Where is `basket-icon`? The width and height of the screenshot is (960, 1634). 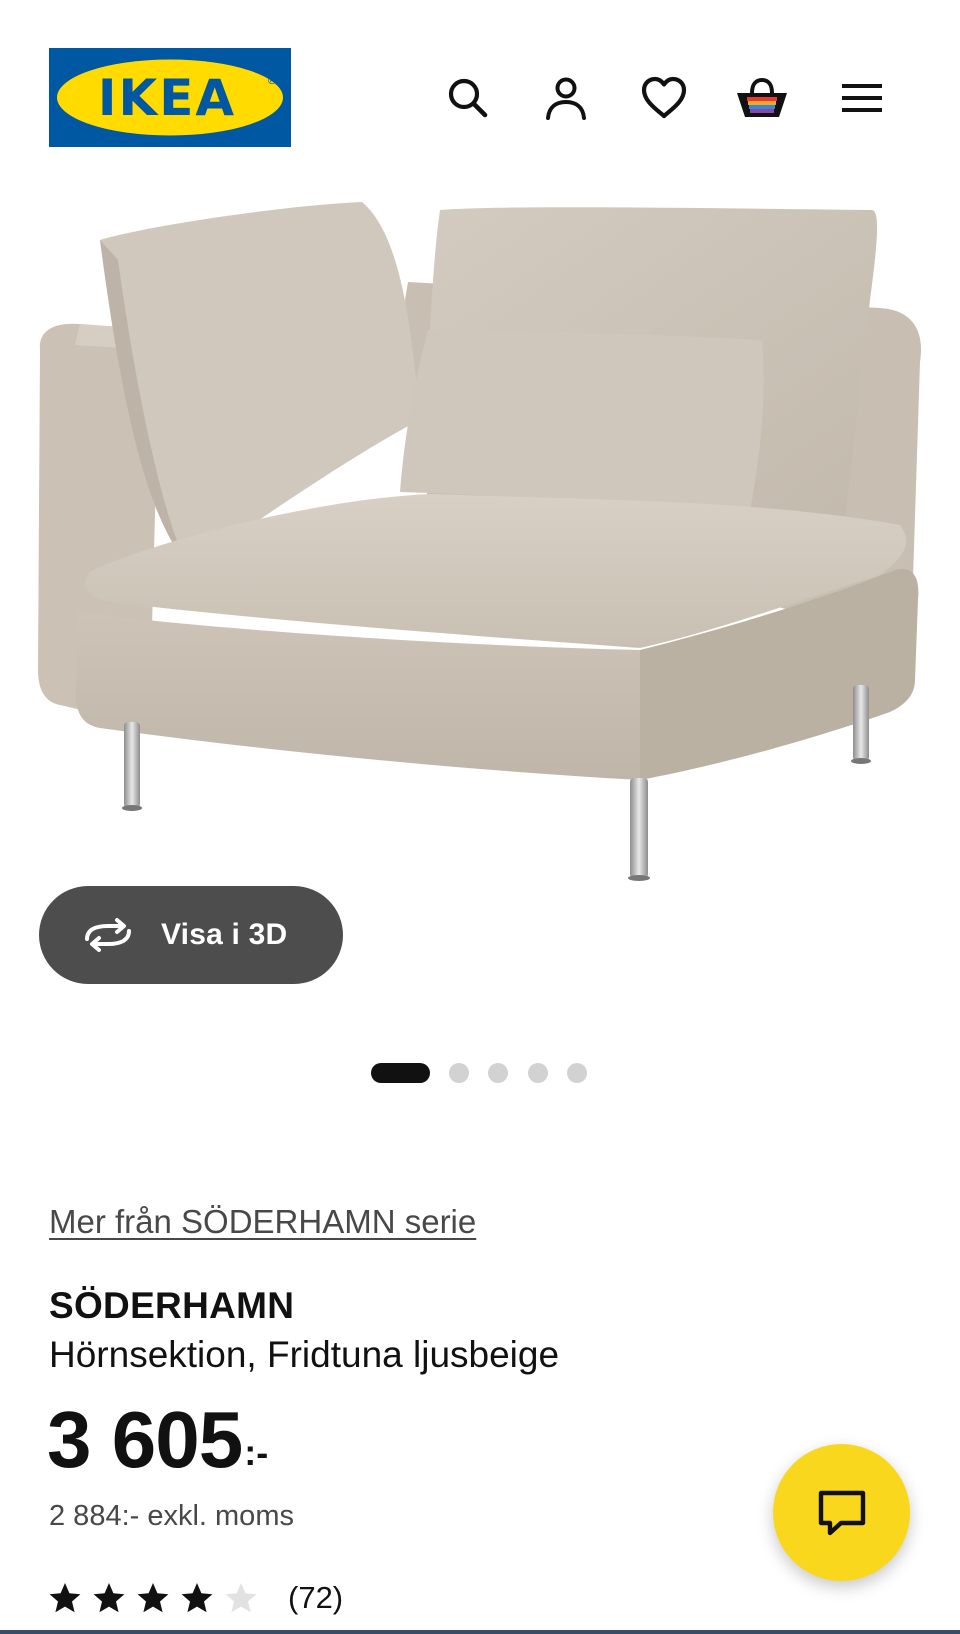
basket-icon is located at coordinates (762, 98).